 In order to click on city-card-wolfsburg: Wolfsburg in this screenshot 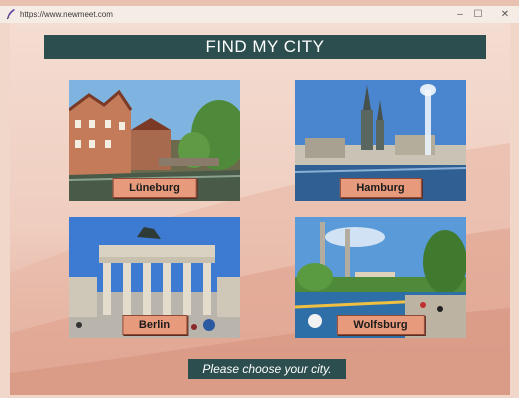, I will do `click(380, 277)`.